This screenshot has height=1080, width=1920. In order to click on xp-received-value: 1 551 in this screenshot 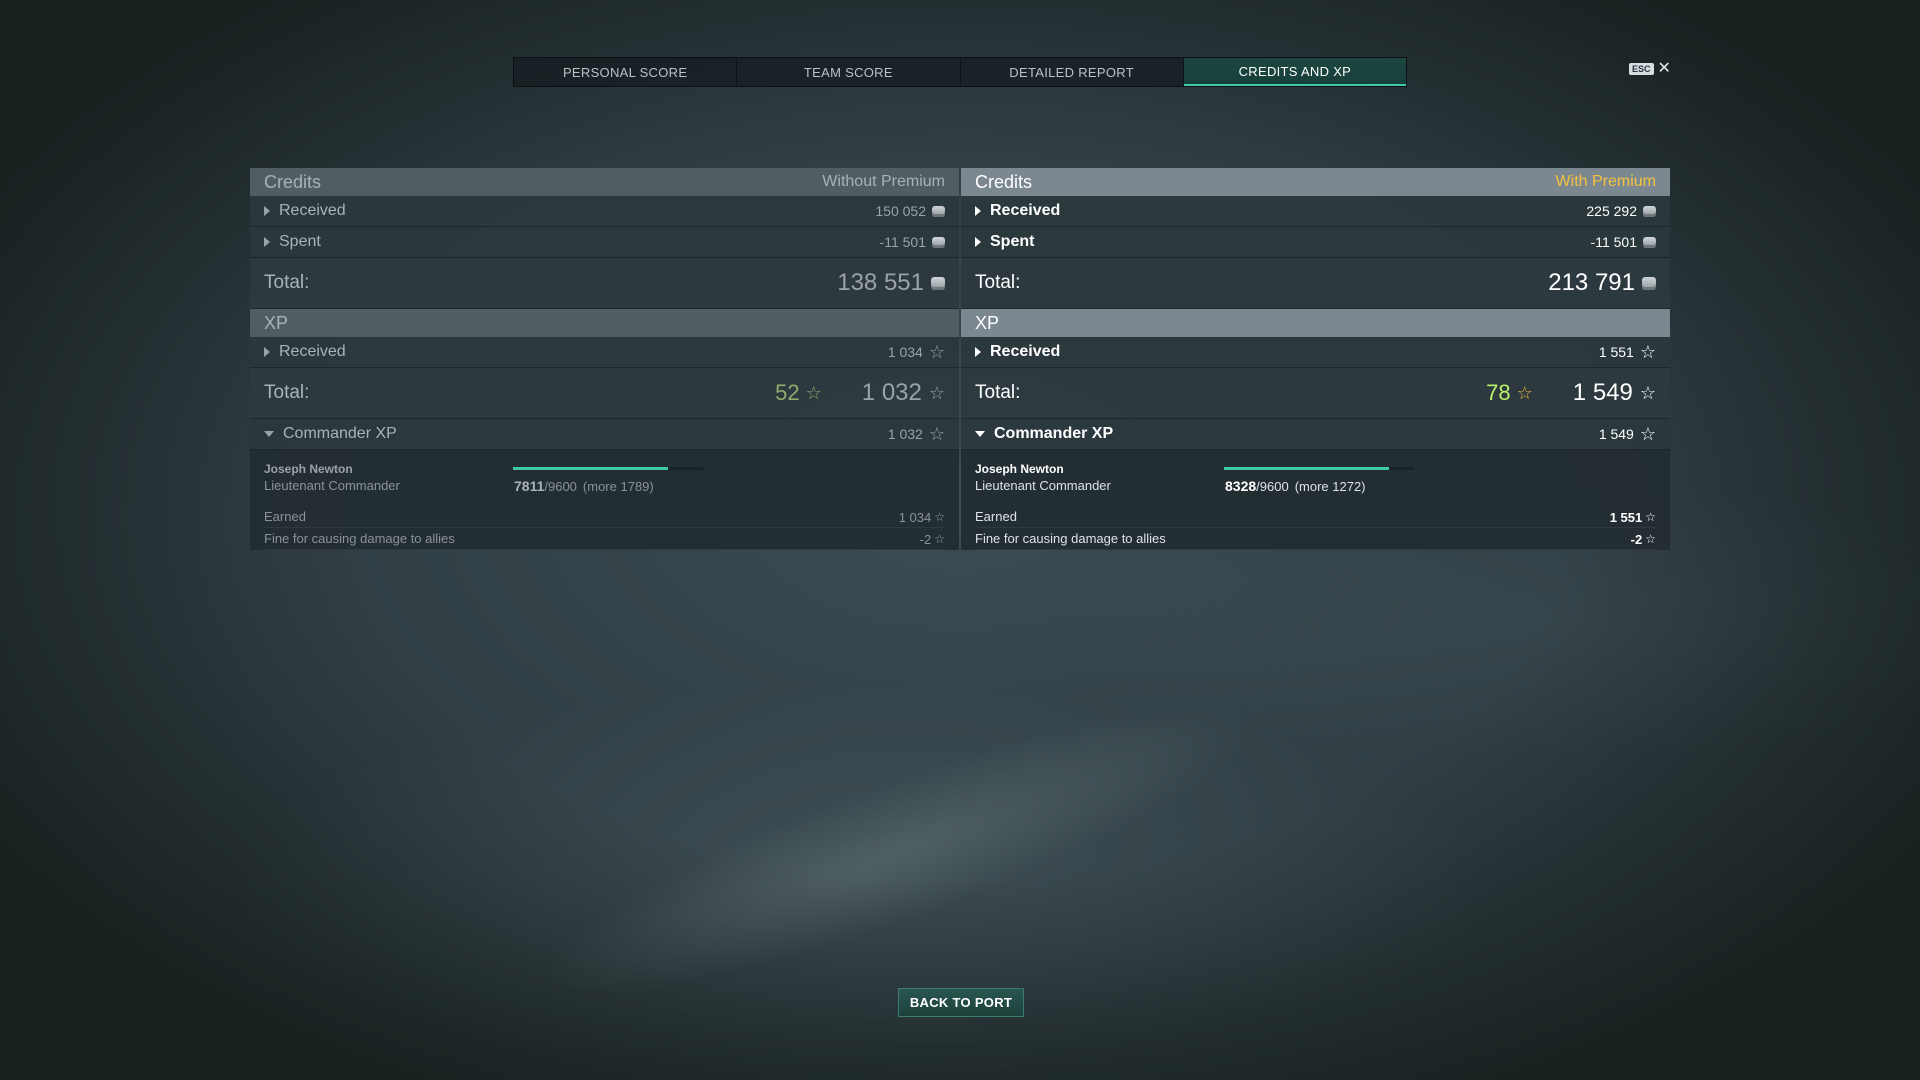, I will do `click(1616, 352)`.